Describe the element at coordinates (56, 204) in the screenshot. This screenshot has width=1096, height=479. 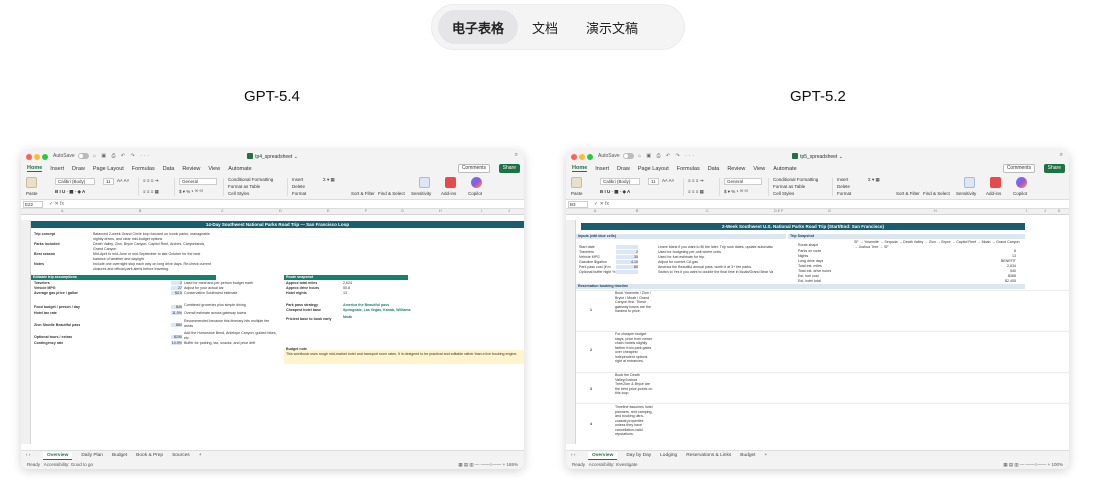
I see `fx-icon: ✓ ✕ fx` at that location.